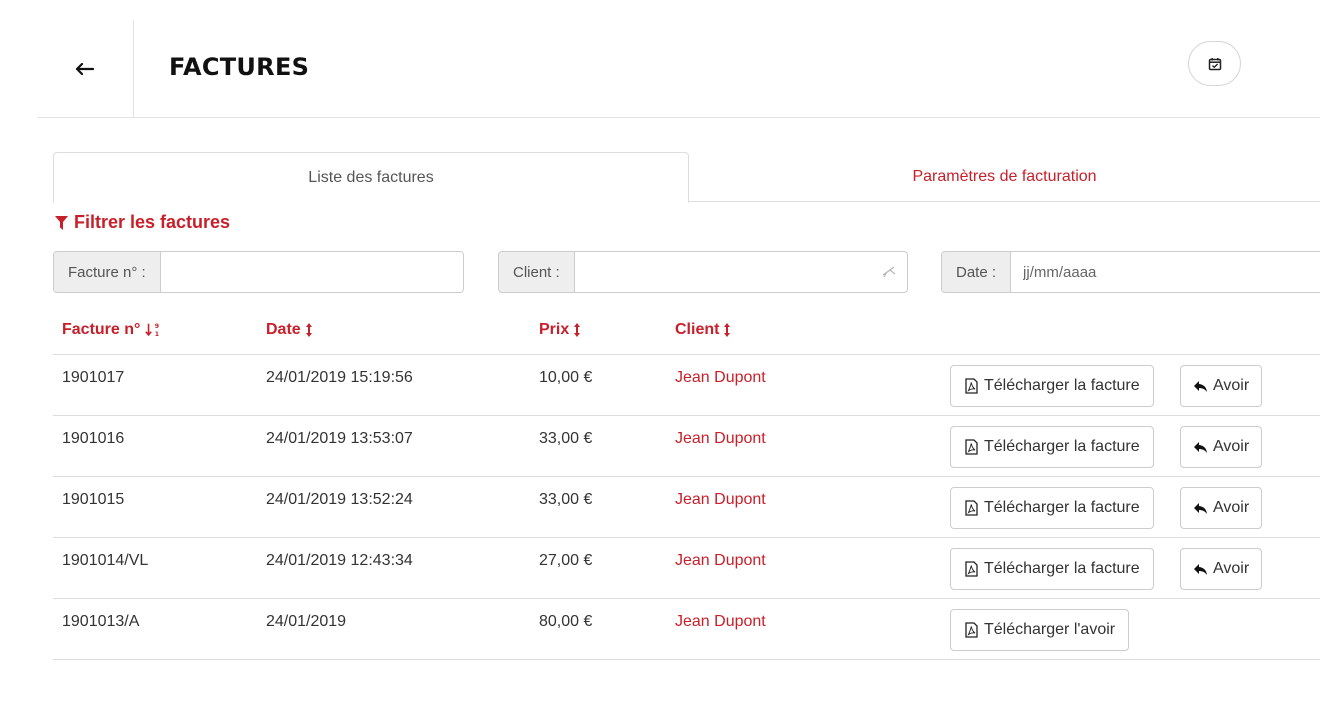 The height and width of the screenshot is (719, 1320). What do you see at coordinates (152, 330) in the screenshot?
I see `sort-numeric-desc-icon: 9 1` at bounding box center [152, 330].